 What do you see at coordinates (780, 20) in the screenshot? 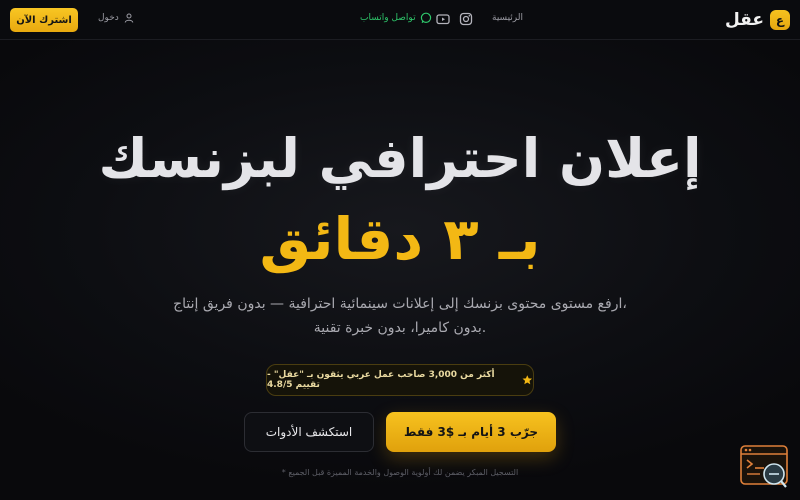
I see `logo-badge: ع` at bounding box center [780, 20].